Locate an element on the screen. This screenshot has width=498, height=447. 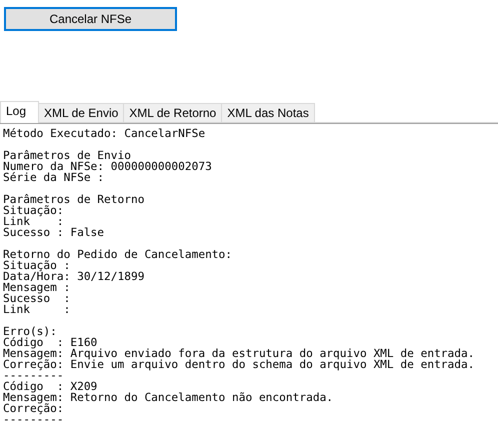
log-line: Mensagem: Retorno do Cancelamento não encontrada. is located at coordinates (168, 397).